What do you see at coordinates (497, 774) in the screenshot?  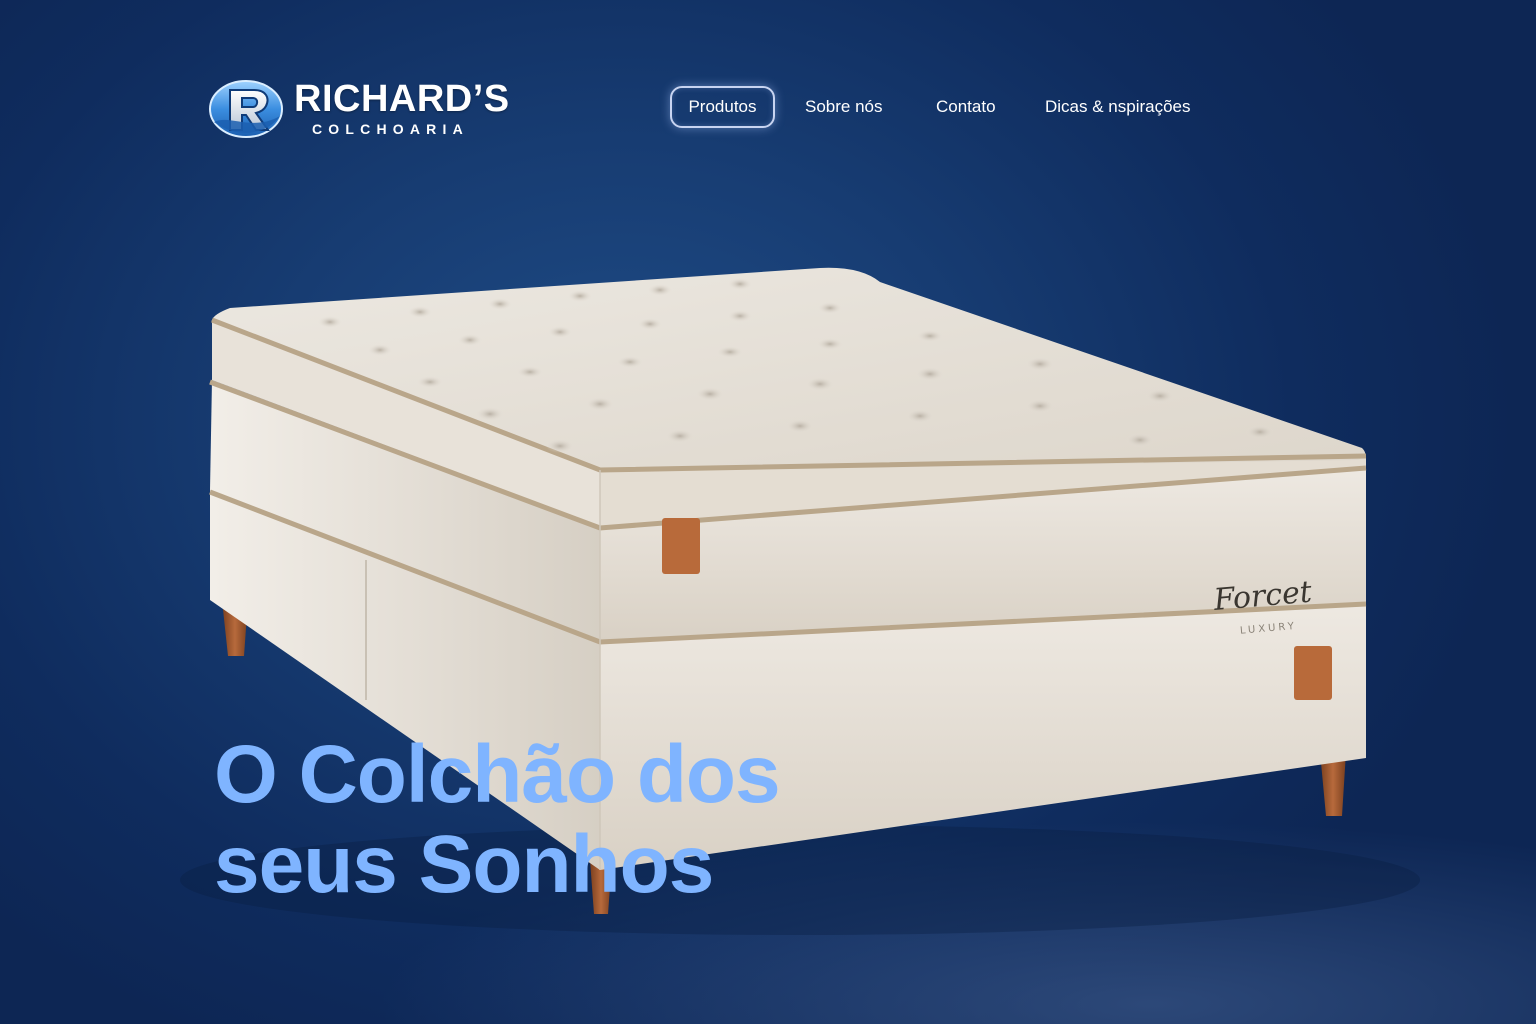 I see `hero-headline-line1: O Colchão dos` at bounding box center [497, 774].